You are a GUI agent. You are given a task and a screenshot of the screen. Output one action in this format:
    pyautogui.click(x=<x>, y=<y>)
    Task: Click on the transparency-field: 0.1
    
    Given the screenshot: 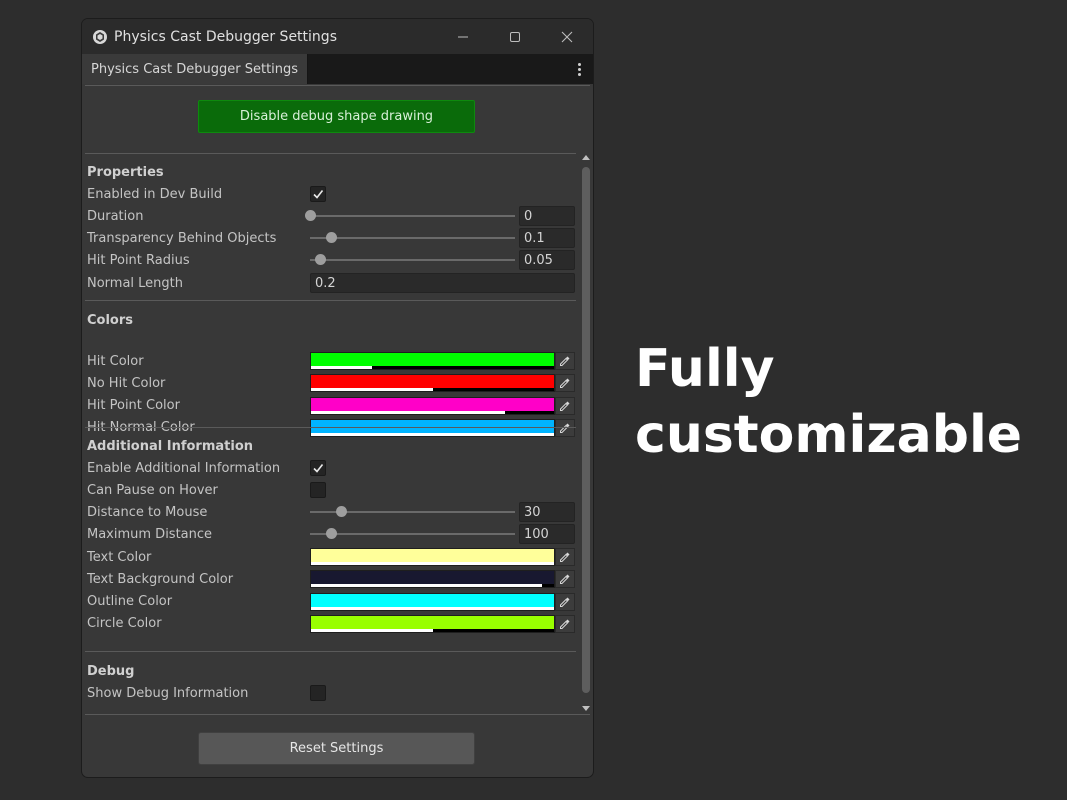 What is the action you would take?
    pyautogui.click(x=547, y=238)
    